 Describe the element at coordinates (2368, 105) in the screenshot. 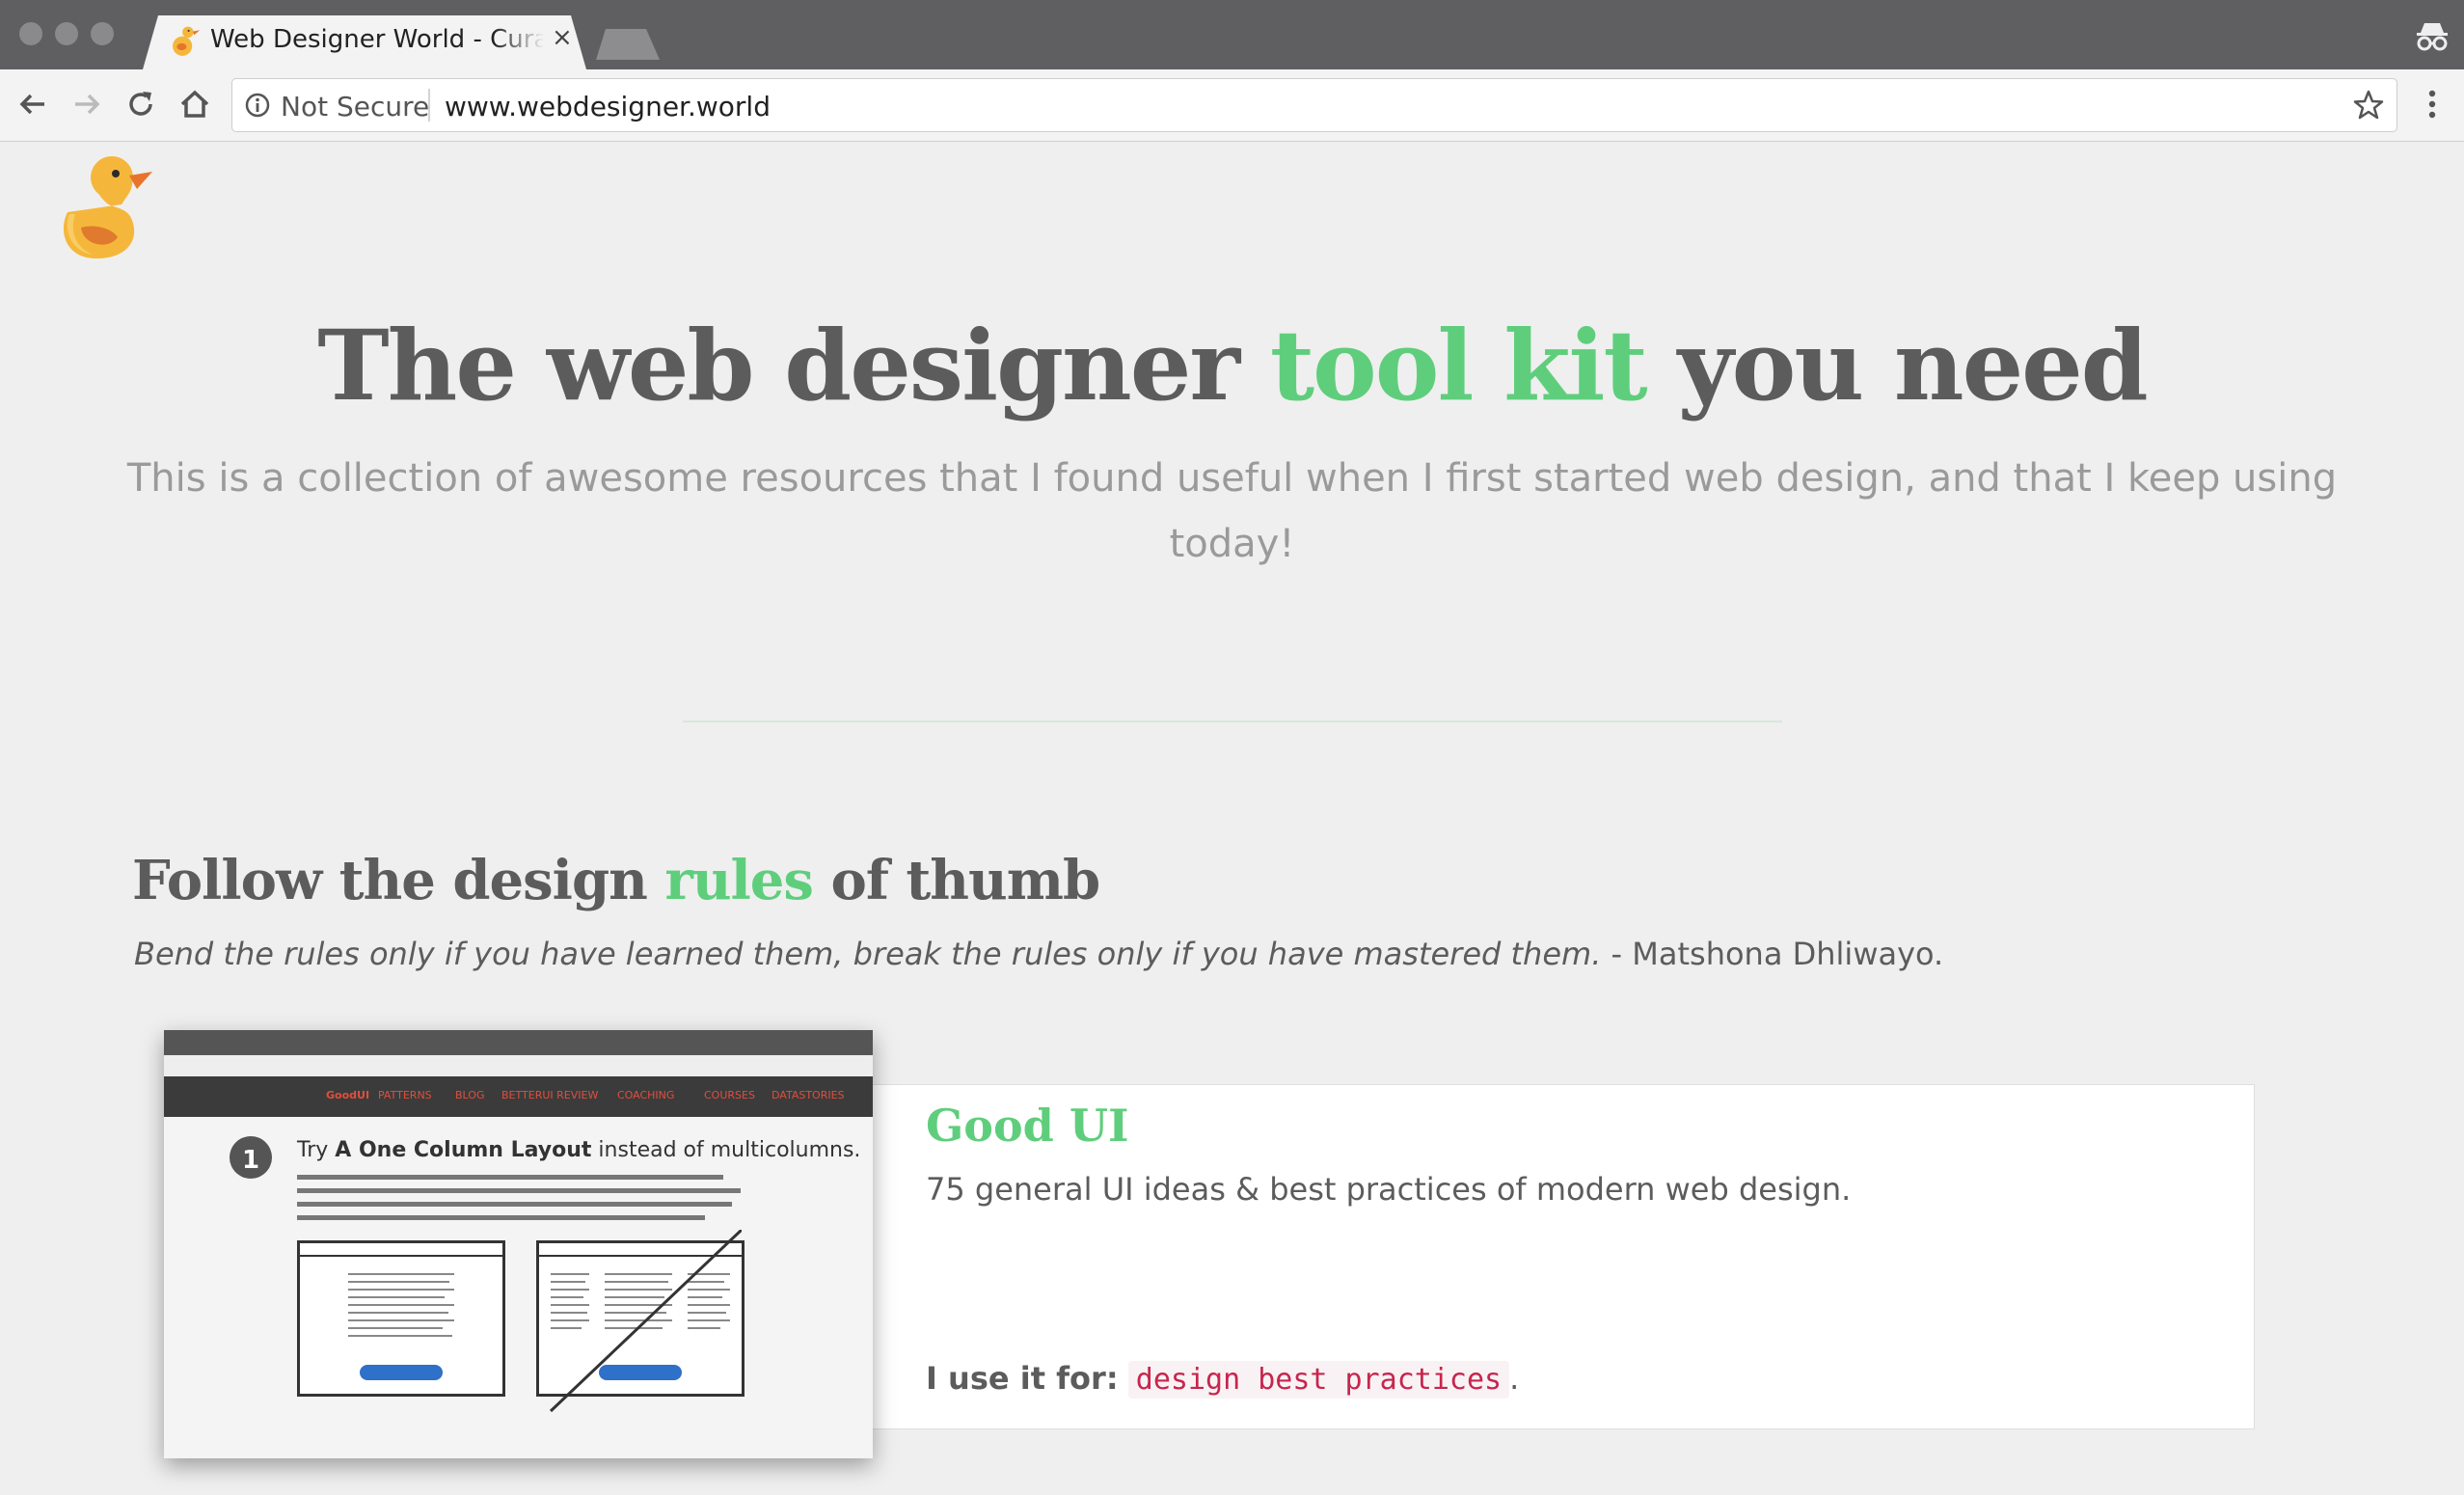

I see `star-icon` at that location.